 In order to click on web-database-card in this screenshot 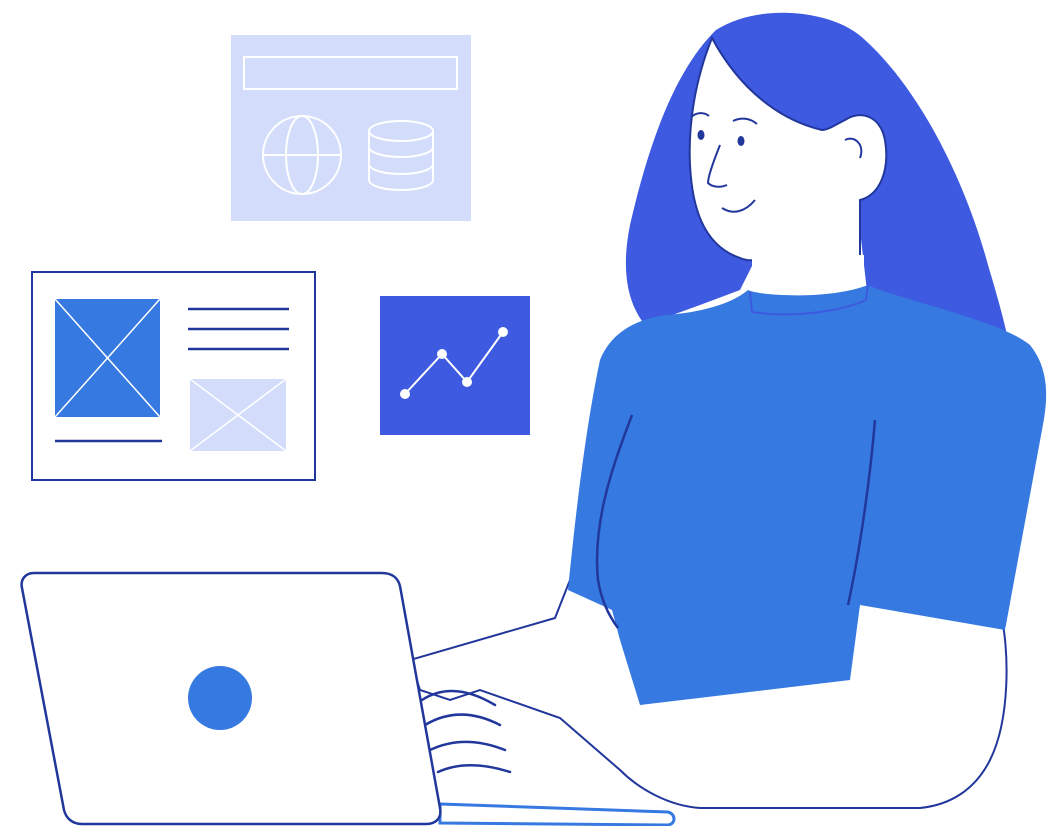, I will do `click(351, 128)`.